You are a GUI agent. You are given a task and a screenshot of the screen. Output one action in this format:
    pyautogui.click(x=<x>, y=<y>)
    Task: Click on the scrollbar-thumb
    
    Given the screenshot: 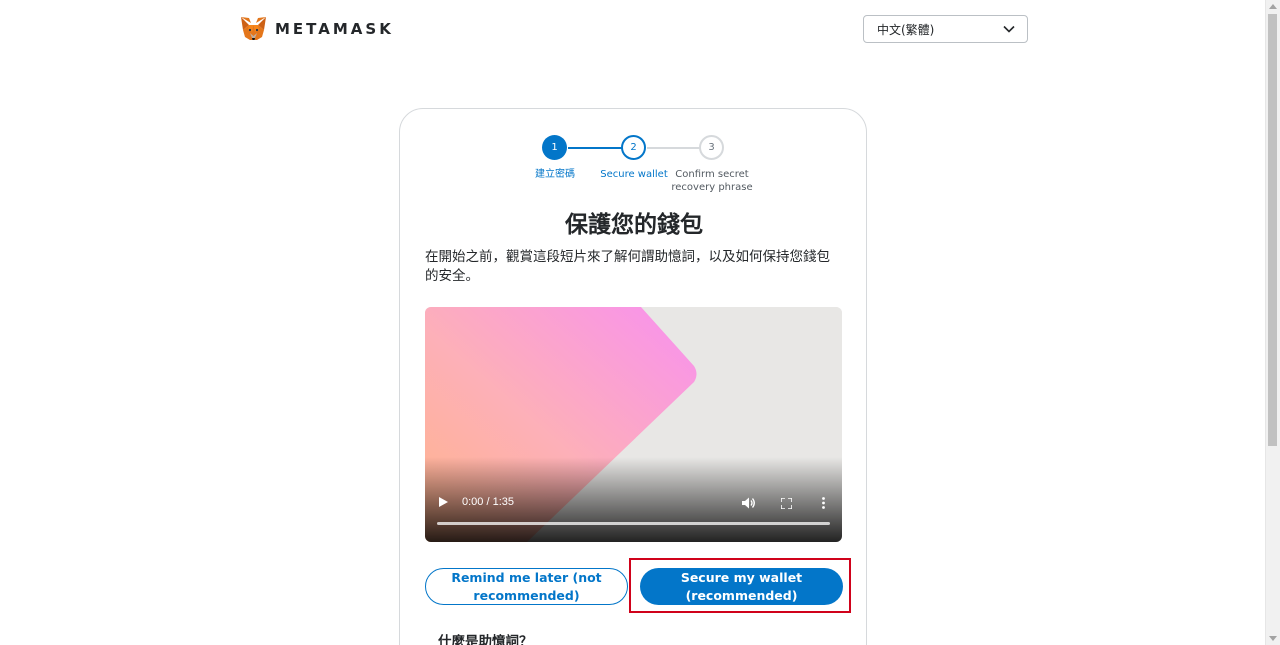 What is the action you would take?
    pyautogui.click(x=1272, y=230)
    